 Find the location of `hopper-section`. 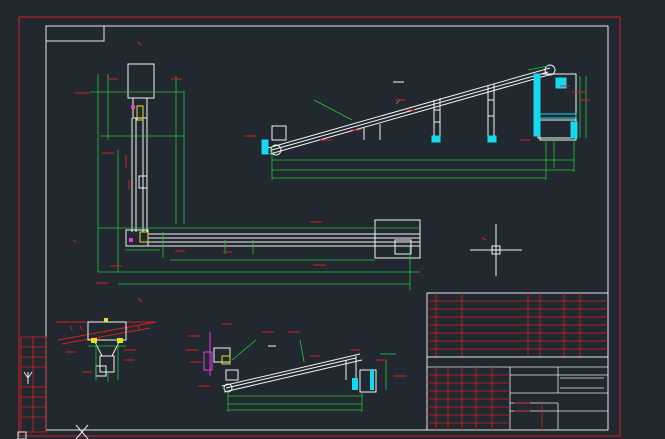

hopper-section is located at coordinates (106, 350).